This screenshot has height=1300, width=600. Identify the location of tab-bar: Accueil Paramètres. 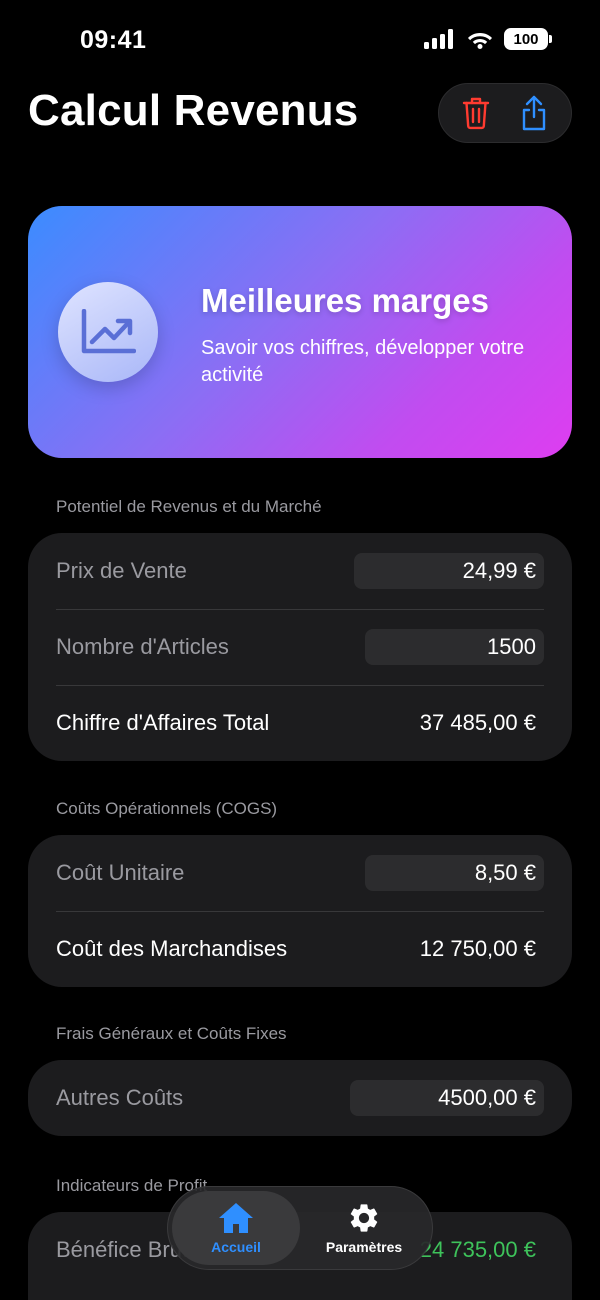
(300, 1228).